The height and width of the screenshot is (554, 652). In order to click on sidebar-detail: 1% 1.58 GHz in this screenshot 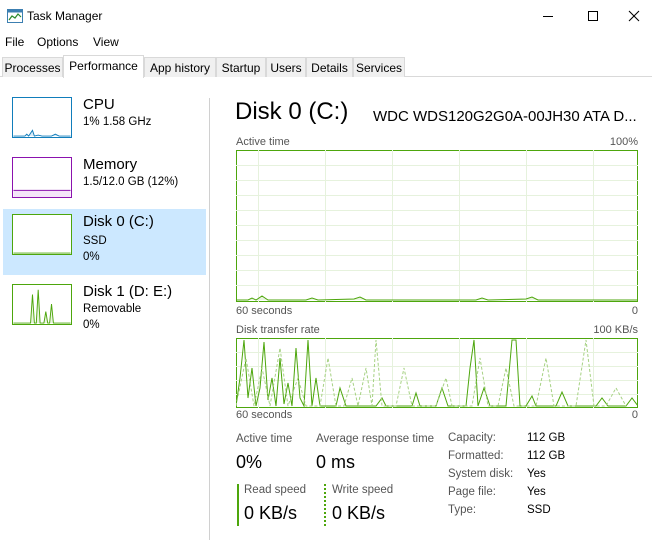, I will do `click(117, 122)`.